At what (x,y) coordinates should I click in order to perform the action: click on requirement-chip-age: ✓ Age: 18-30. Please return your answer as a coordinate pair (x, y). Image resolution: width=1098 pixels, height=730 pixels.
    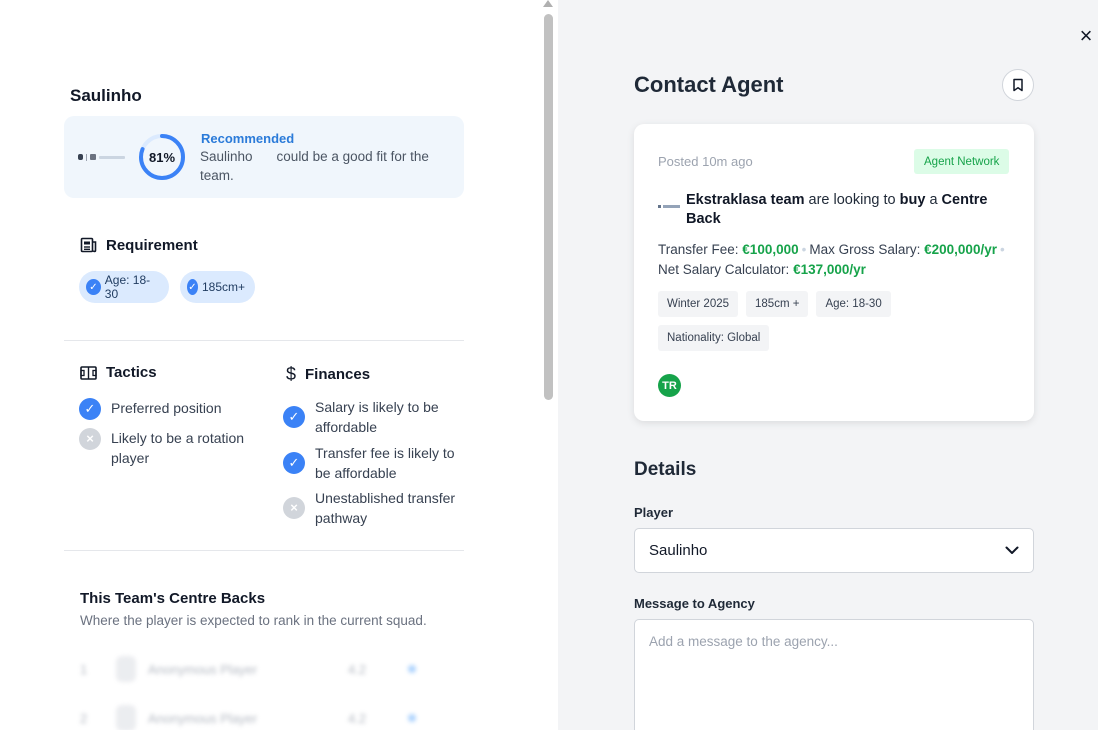
    Looking at the image, I should click on (124, 287).